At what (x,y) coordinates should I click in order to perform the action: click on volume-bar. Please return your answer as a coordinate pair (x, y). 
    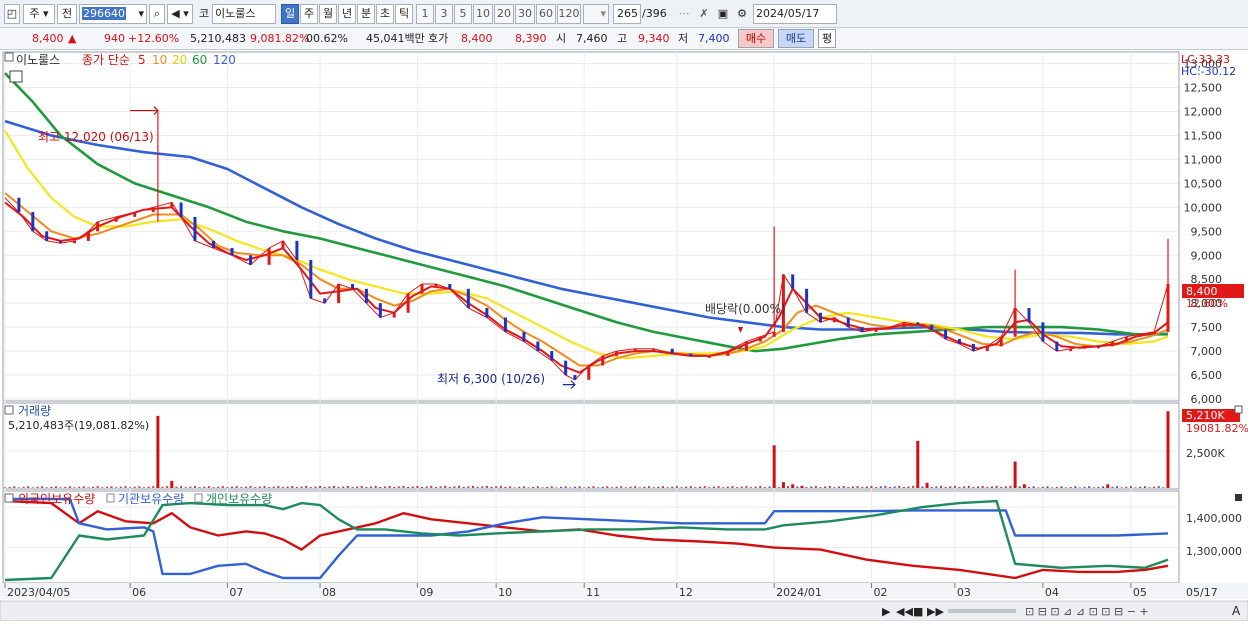
    Looking at the image, I should click on (172, 484).